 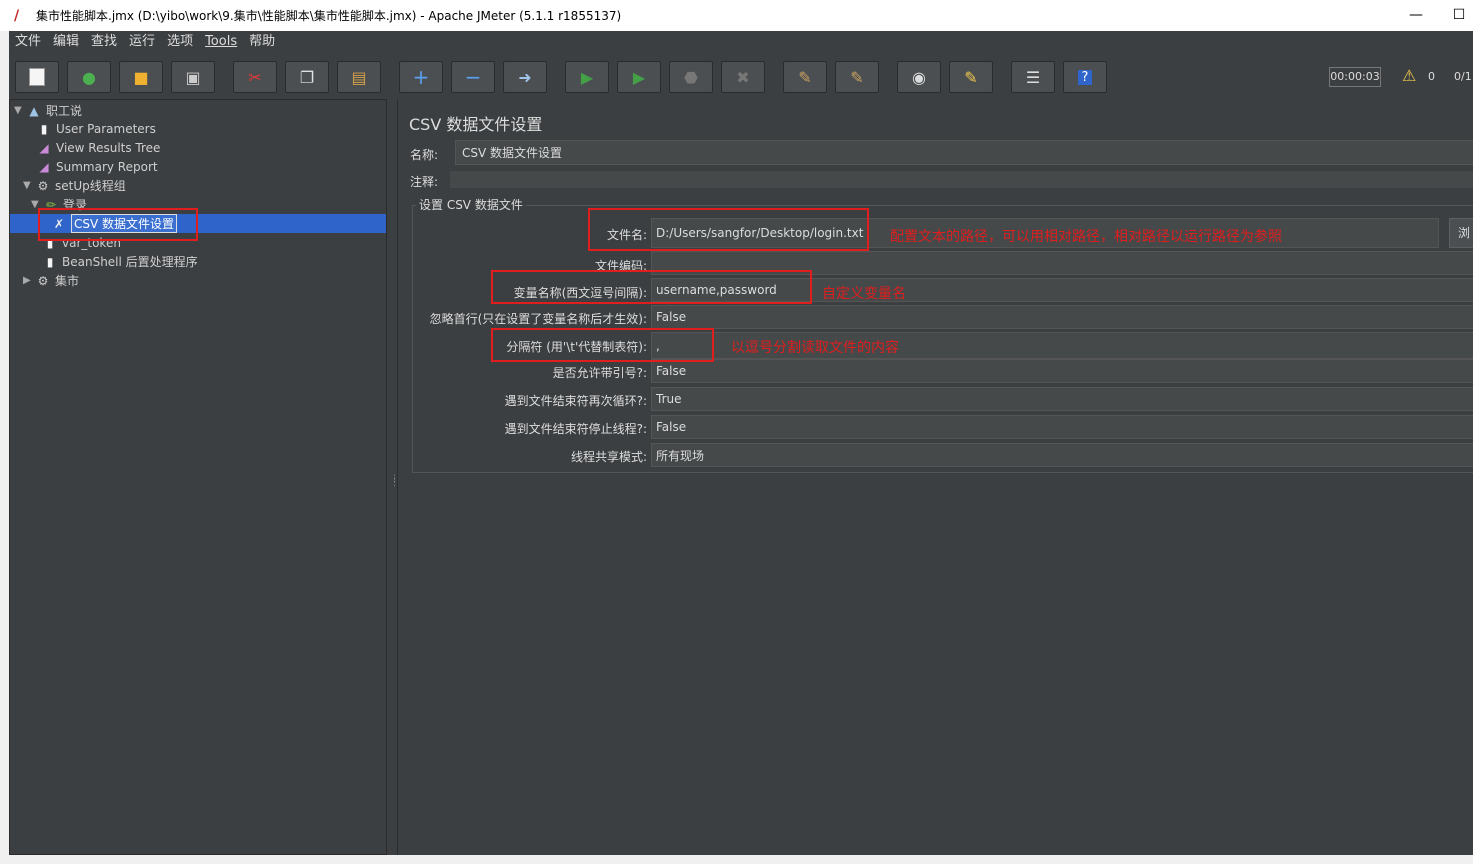 What do you see at coordinates (142, 42) in the screenshot?
I see `menu-run: 运行` at bounding box center [142, 42].